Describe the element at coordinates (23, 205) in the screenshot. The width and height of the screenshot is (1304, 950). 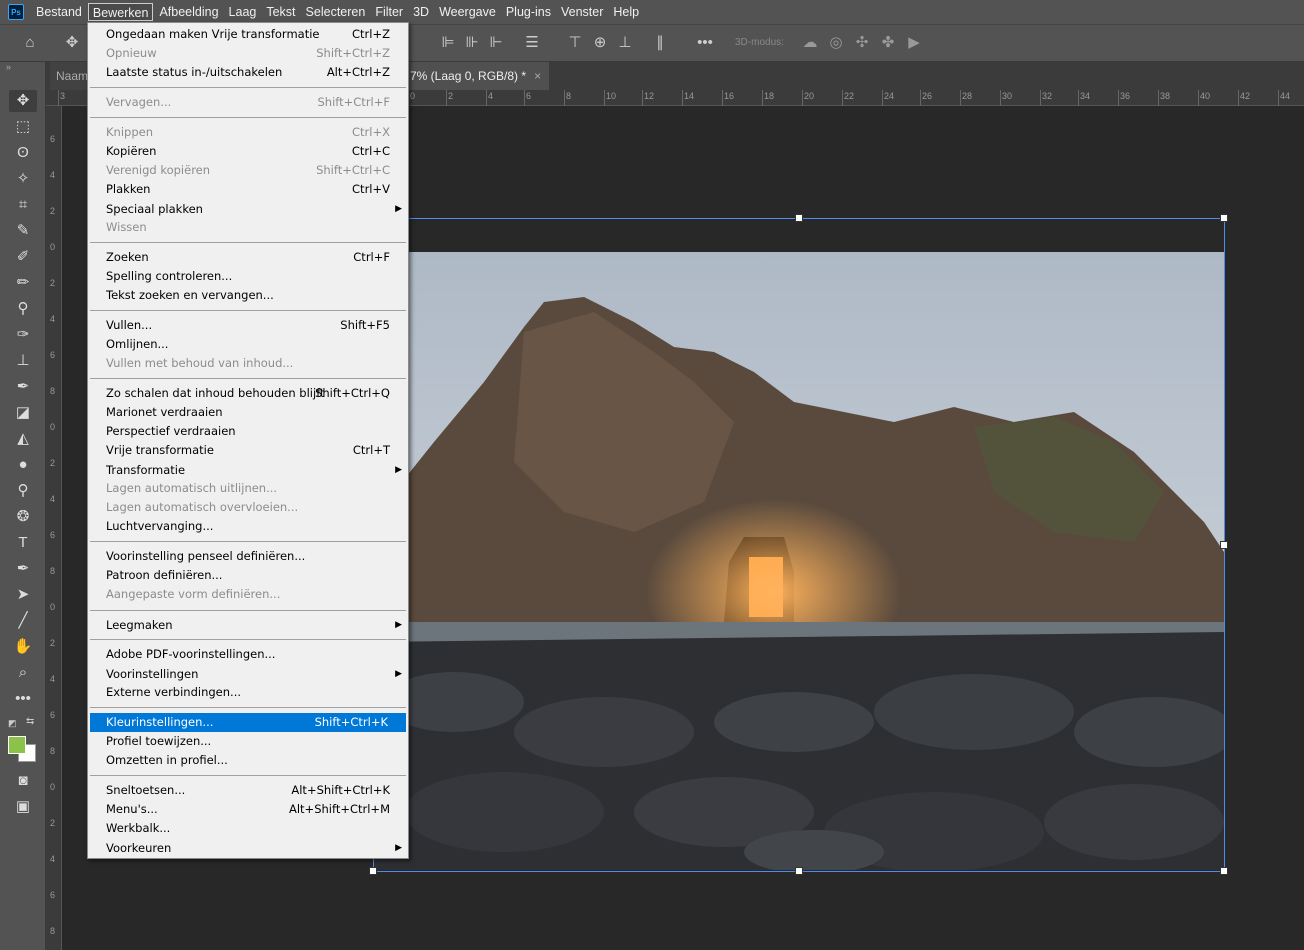
I see `crop-tool-icon: ⌗` at that location.